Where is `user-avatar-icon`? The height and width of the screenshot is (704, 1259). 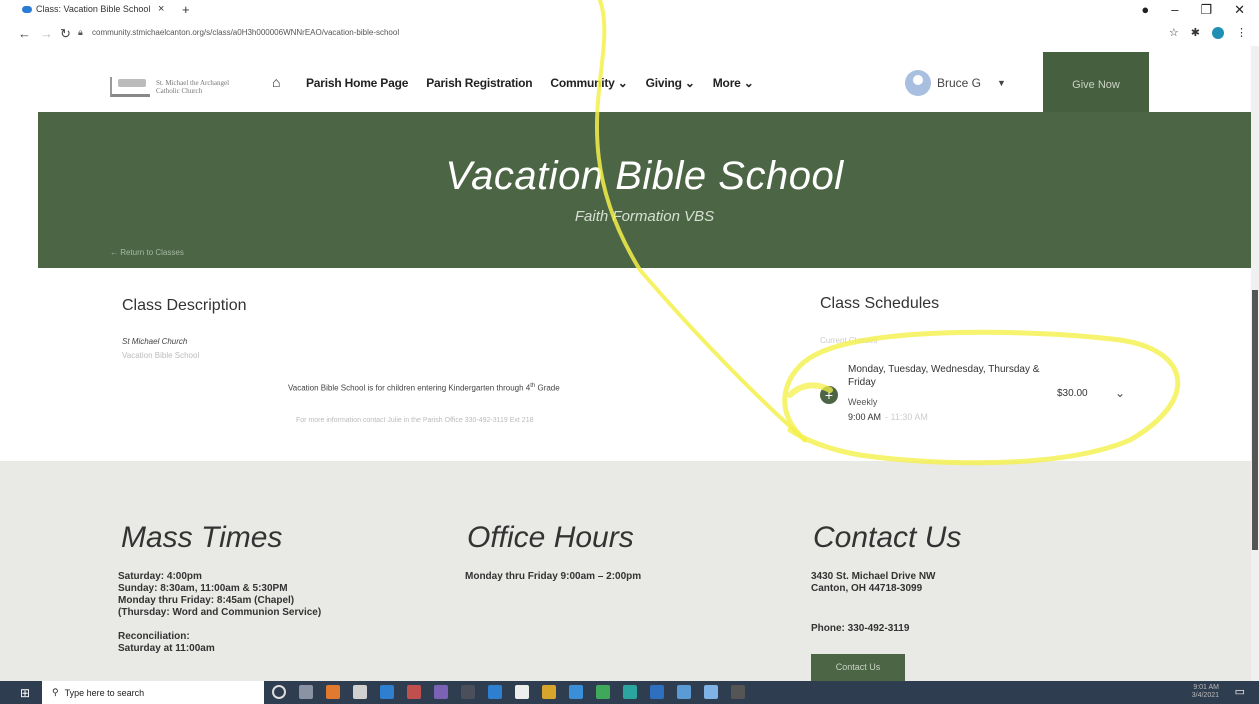
user-avatar-icon is located at coordinates (918, 83).